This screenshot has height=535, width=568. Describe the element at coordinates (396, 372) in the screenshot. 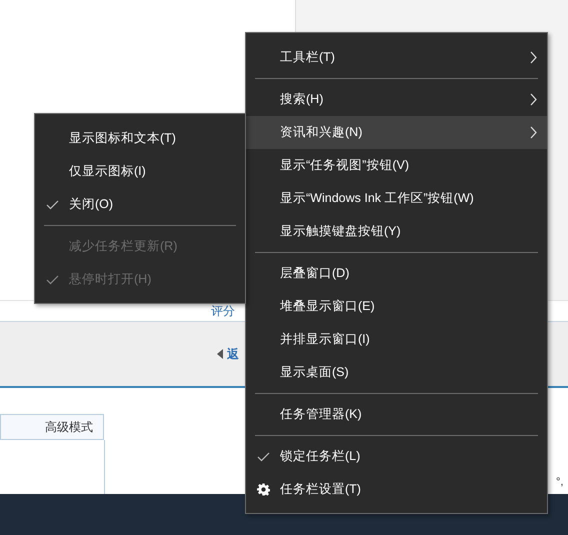

I see `menu-item: 显示桌面(S)` at that location.